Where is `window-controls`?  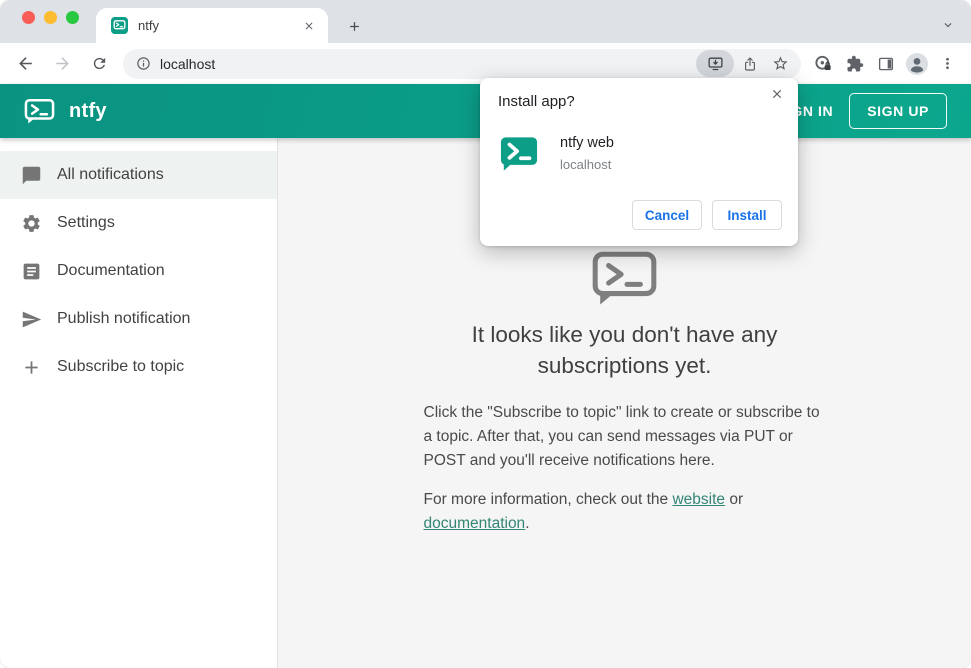
window-controls is located at coordinates (50, 17).